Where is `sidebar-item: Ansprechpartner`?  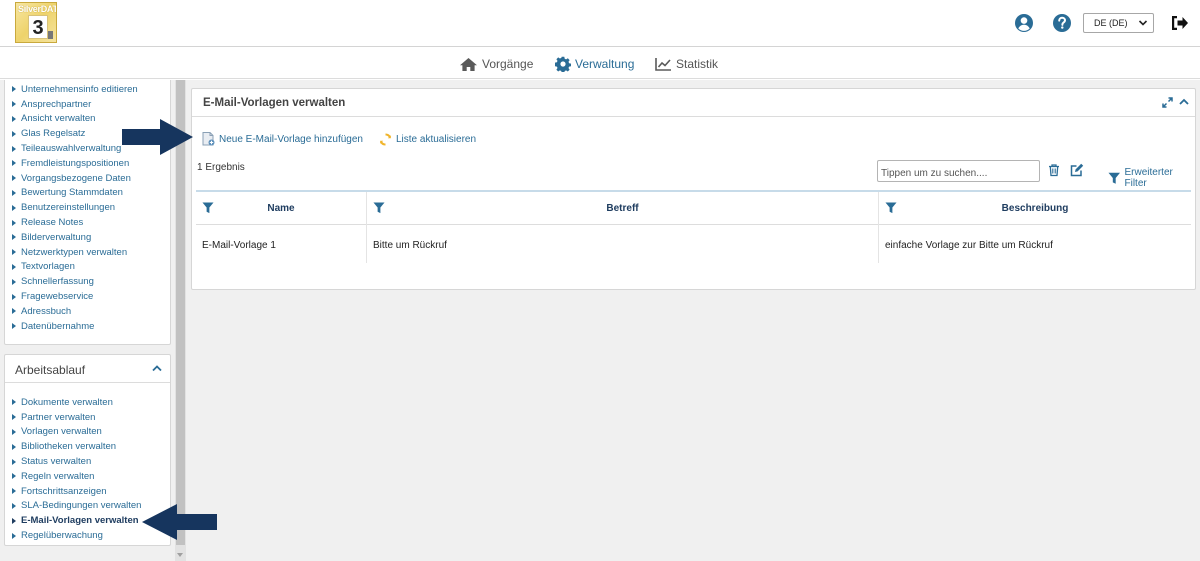 sidebar-item: Ansprechpartner is located at coordinates (87, 104).